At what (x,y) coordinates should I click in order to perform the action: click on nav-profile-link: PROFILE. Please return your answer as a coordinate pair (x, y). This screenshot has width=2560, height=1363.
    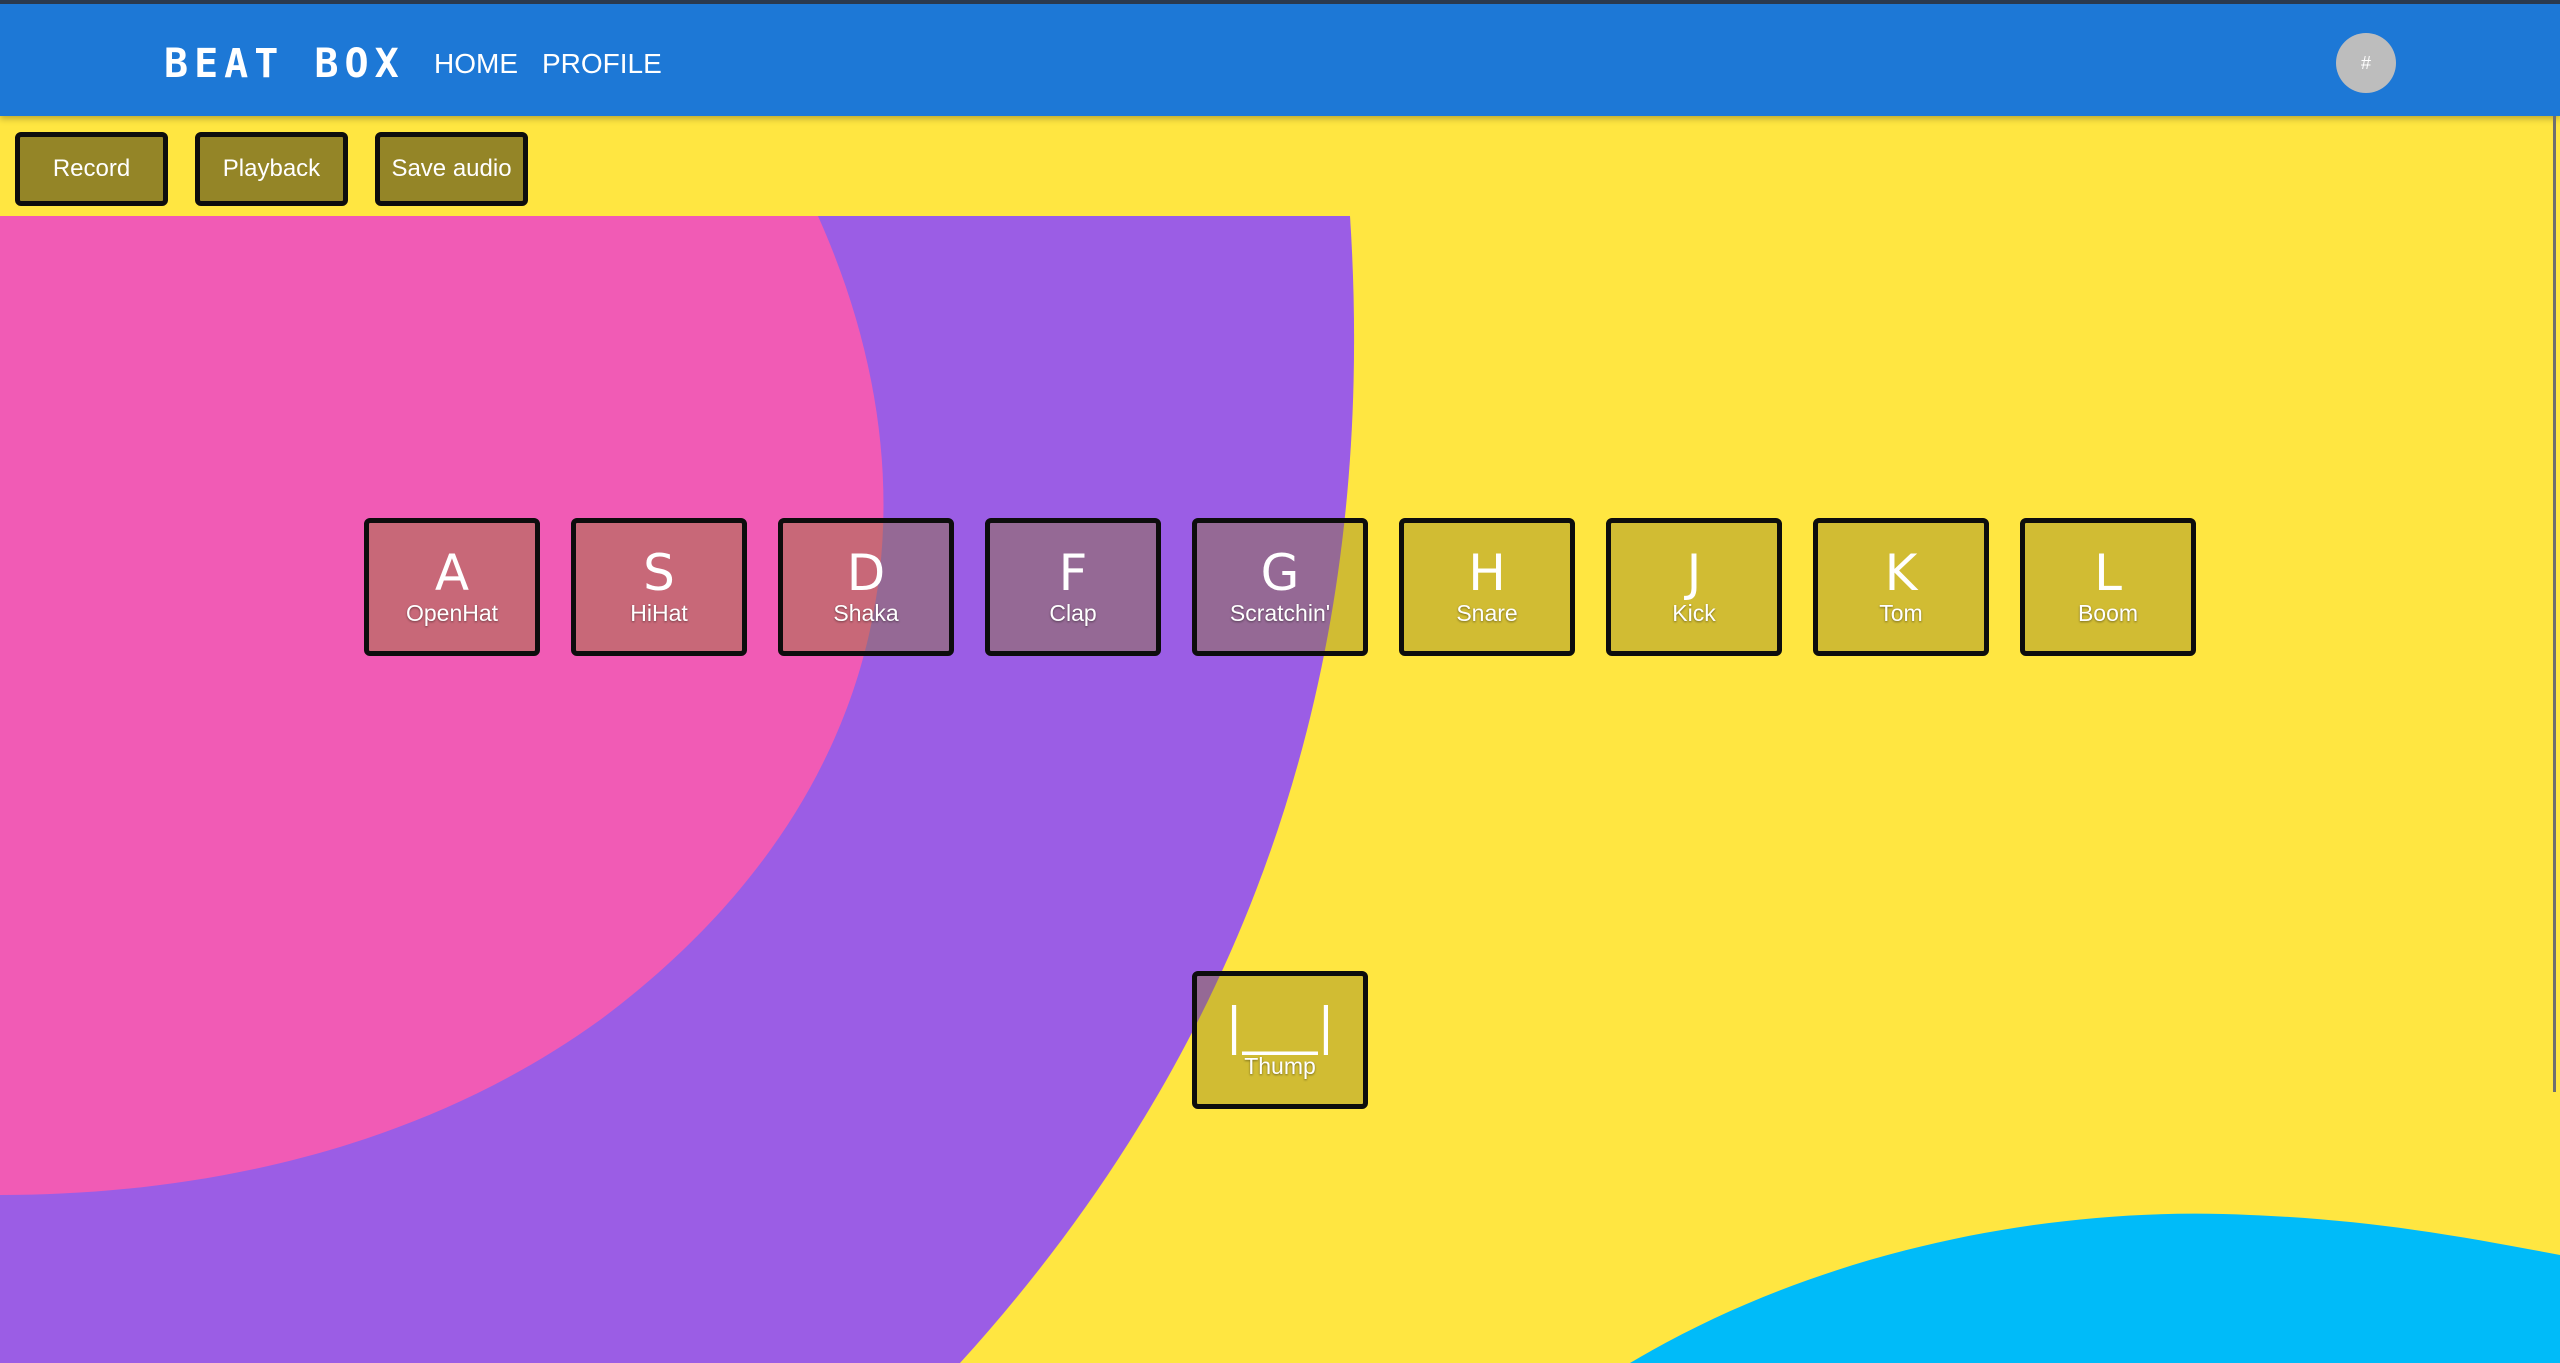
    Looking at the image, I should click on (602, 64).